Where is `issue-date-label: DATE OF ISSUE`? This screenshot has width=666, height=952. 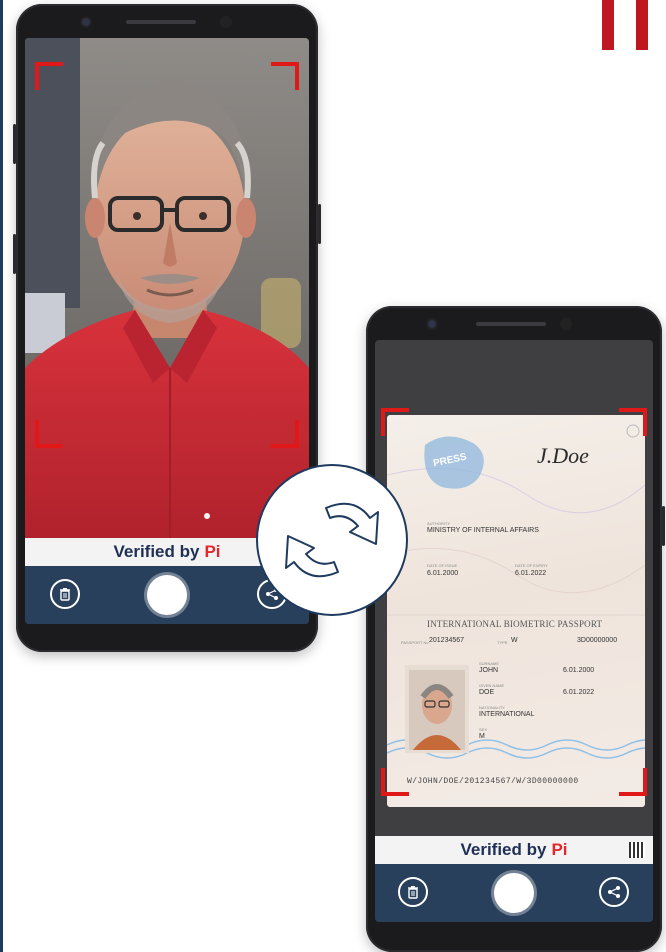
issue-date-label: DATE OF ISSUE is located at coordinates (442, 565).